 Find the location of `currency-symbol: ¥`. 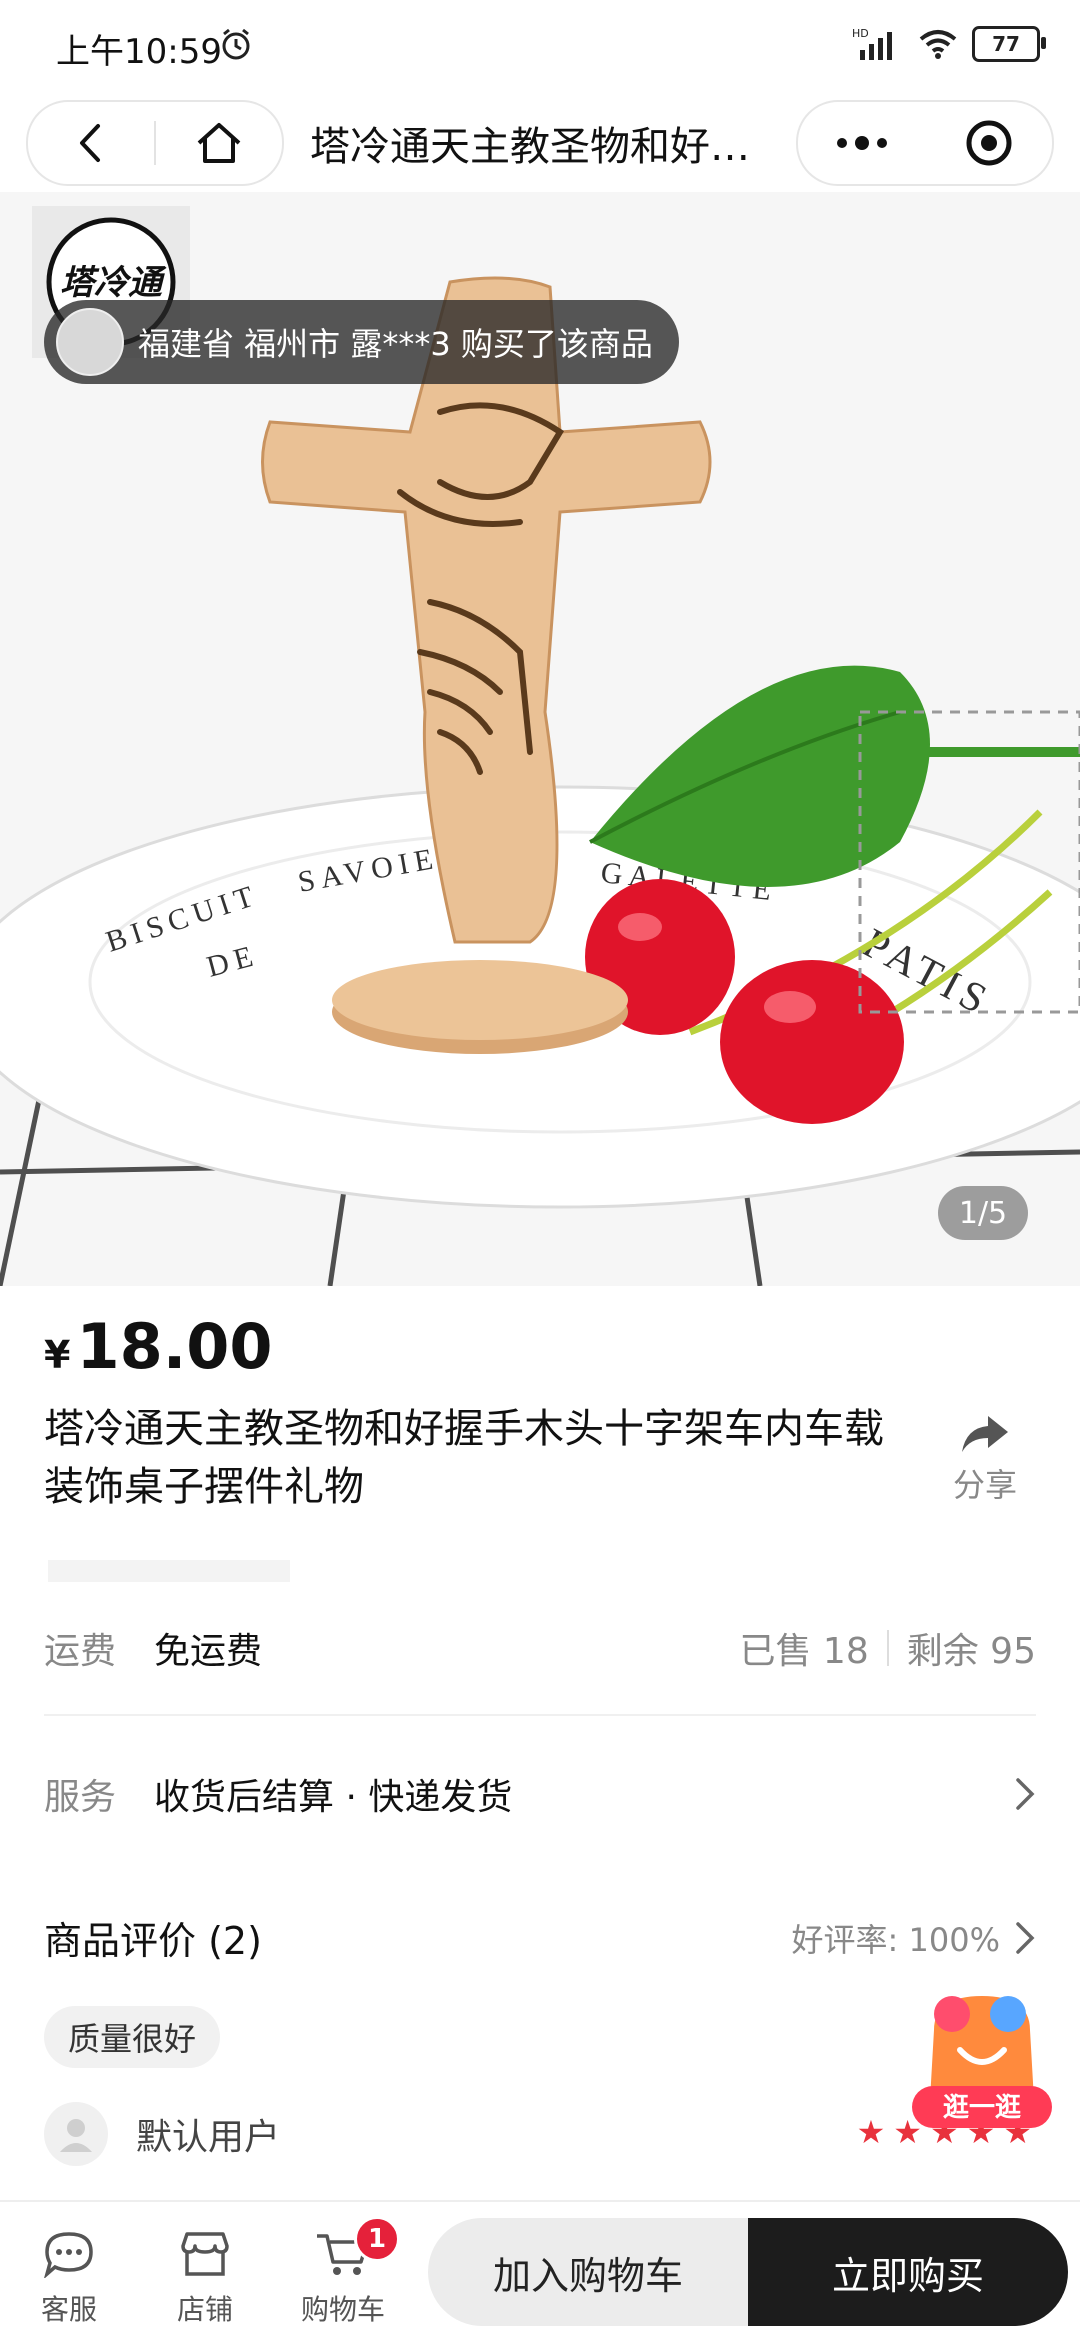

currency-symbol: ¥ is located at coordinates (57, 1355).